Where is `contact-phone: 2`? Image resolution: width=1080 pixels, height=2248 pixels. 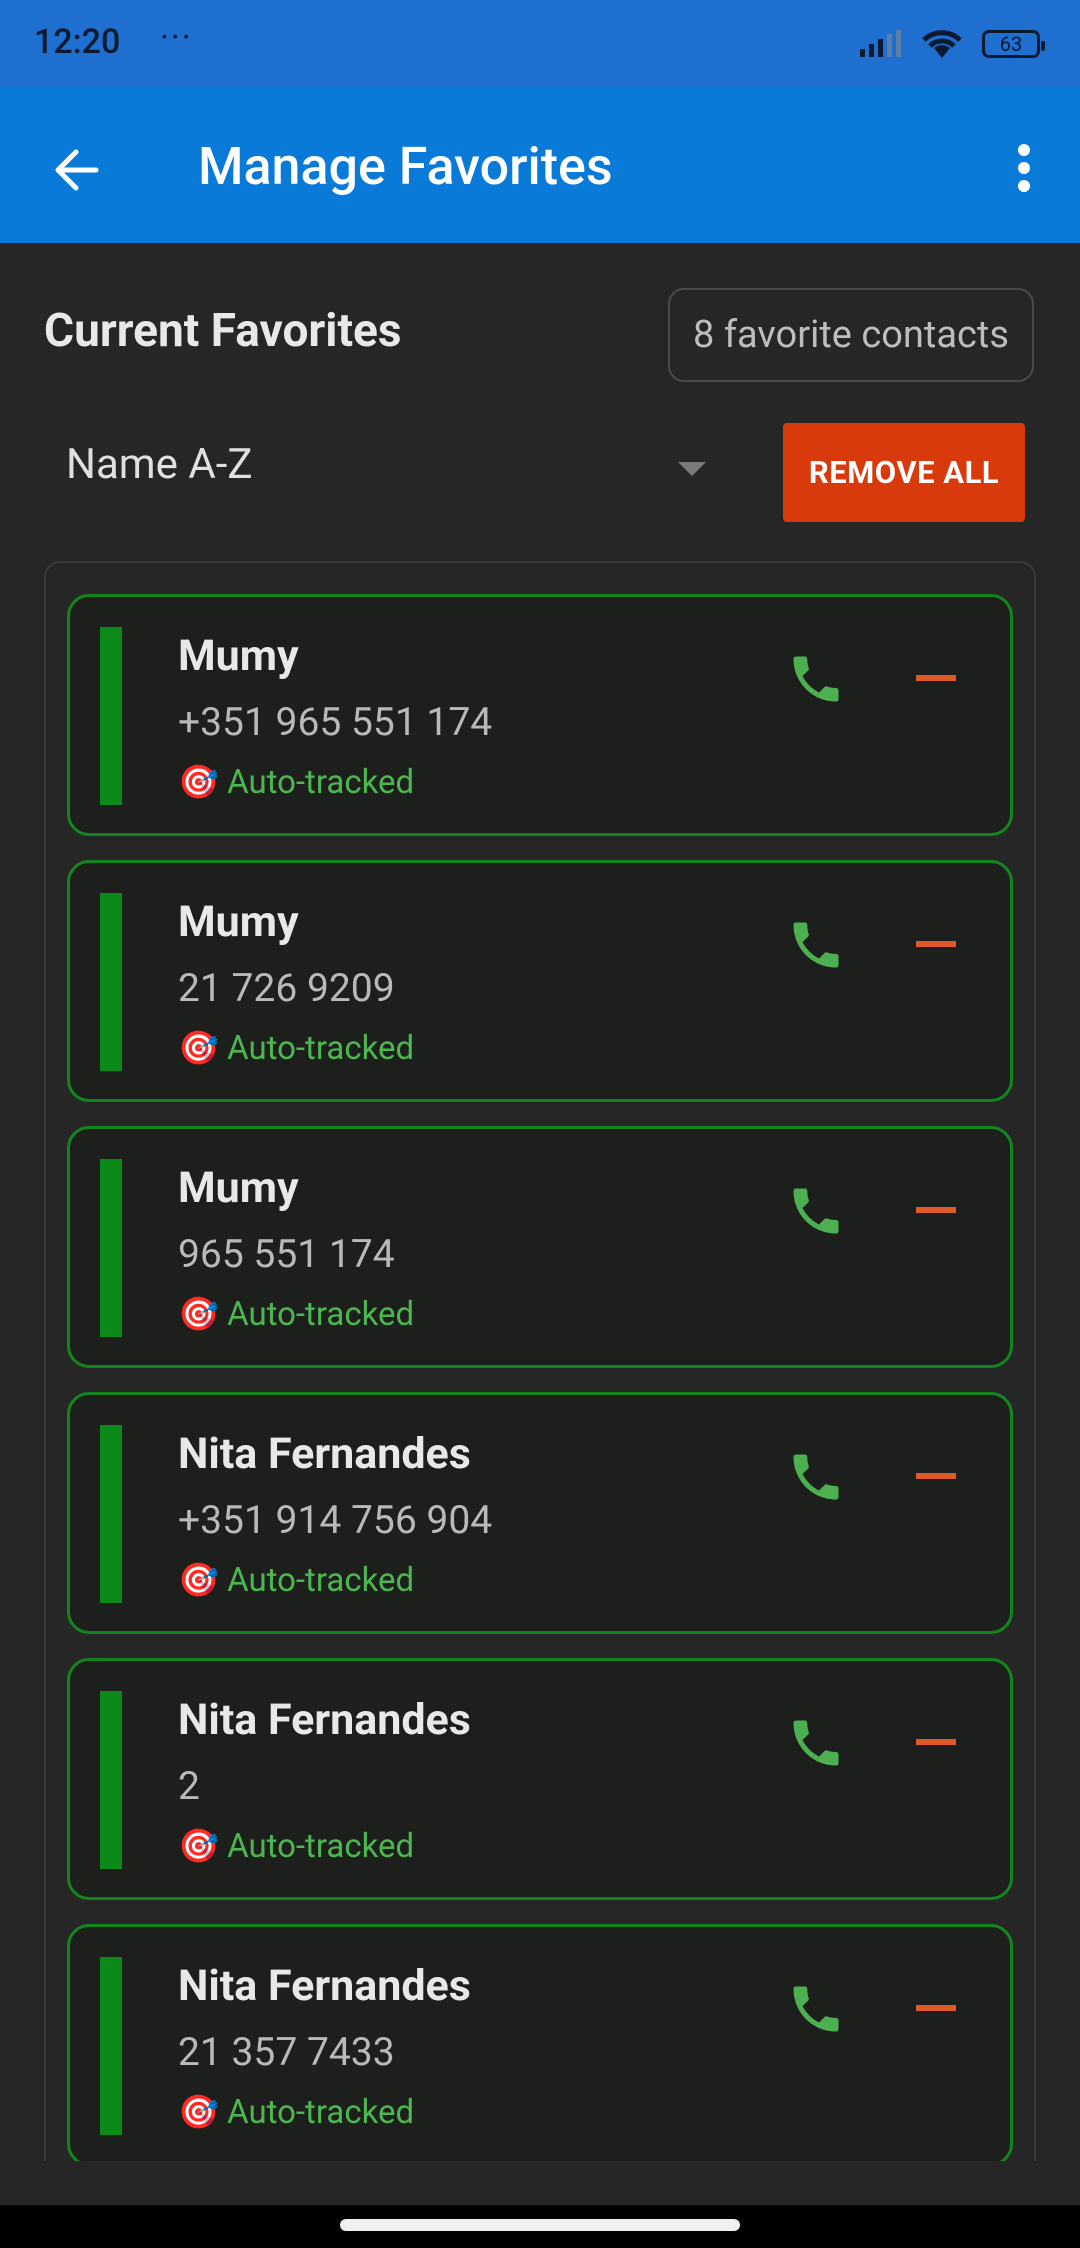
contact-phone: 2 is located at coordinates (189, 1786).